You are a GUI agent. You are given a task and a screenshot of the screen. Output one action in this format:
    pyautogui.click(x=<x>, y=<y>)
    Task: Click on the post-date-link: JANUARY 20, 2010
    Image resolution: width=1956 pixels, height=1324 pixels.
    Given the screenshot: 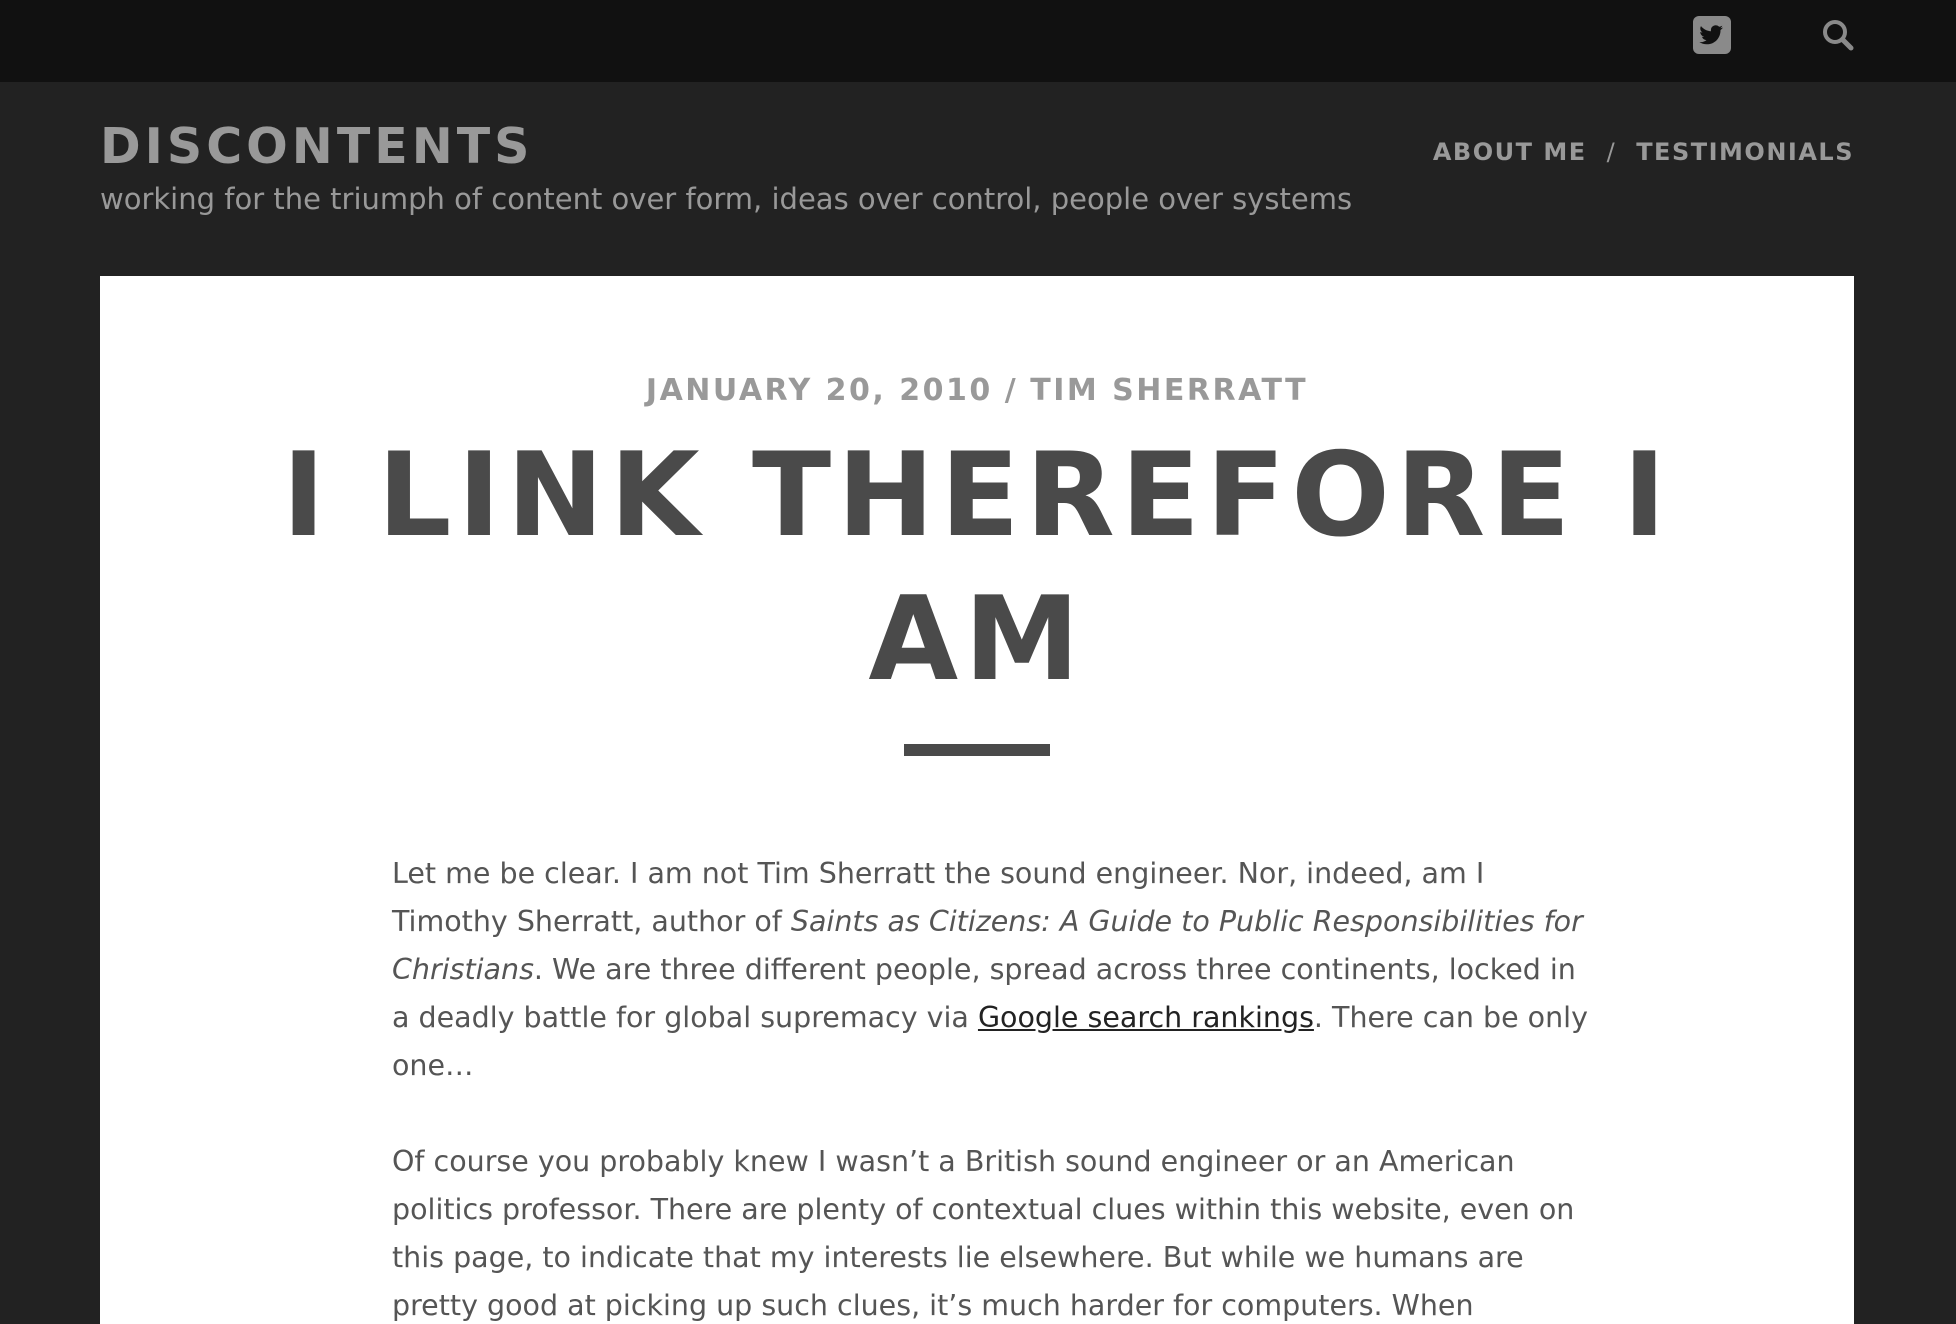 What is the action you would take?
    pyautogui.click(x=819, y=390)
    